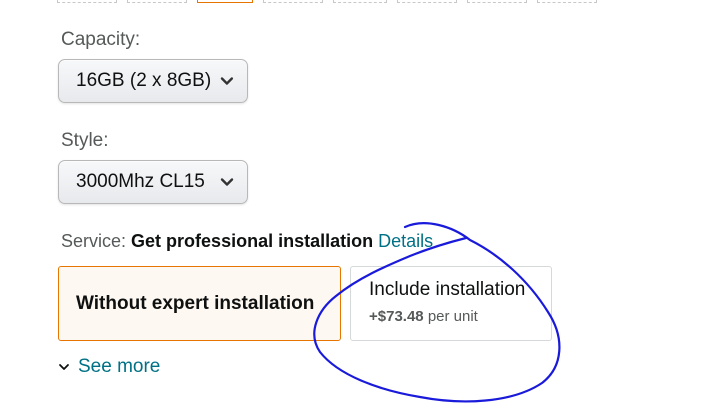  Describe the element at coordinates (447, 289) in the screenshot. I see `option-include-title: Include installation` at that location.